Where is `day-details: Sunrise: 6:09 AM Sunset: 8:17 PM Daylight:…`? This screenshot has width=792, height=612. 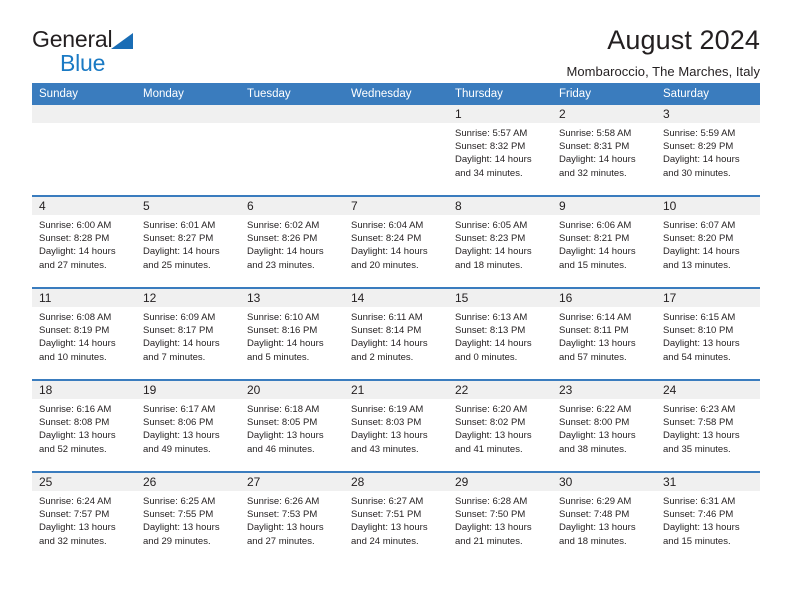 day-details: Sunrise: 6:09 AM Sunset: 8:17 PM Daylight:… is located at coordinates (188, 335).